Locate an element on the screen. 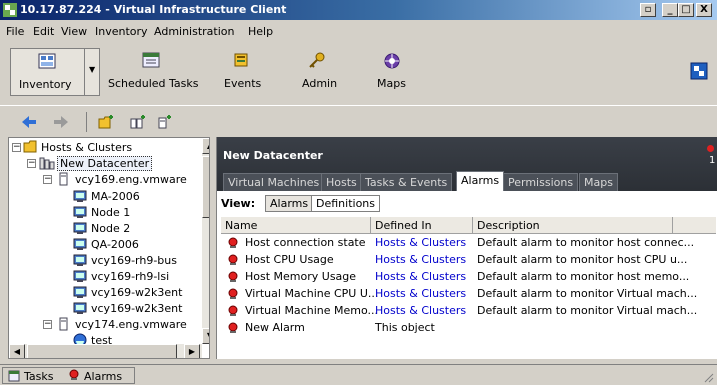 This screenshot has height=385, width=717. new-datacenter-icon is located at coordinates (138, 122).